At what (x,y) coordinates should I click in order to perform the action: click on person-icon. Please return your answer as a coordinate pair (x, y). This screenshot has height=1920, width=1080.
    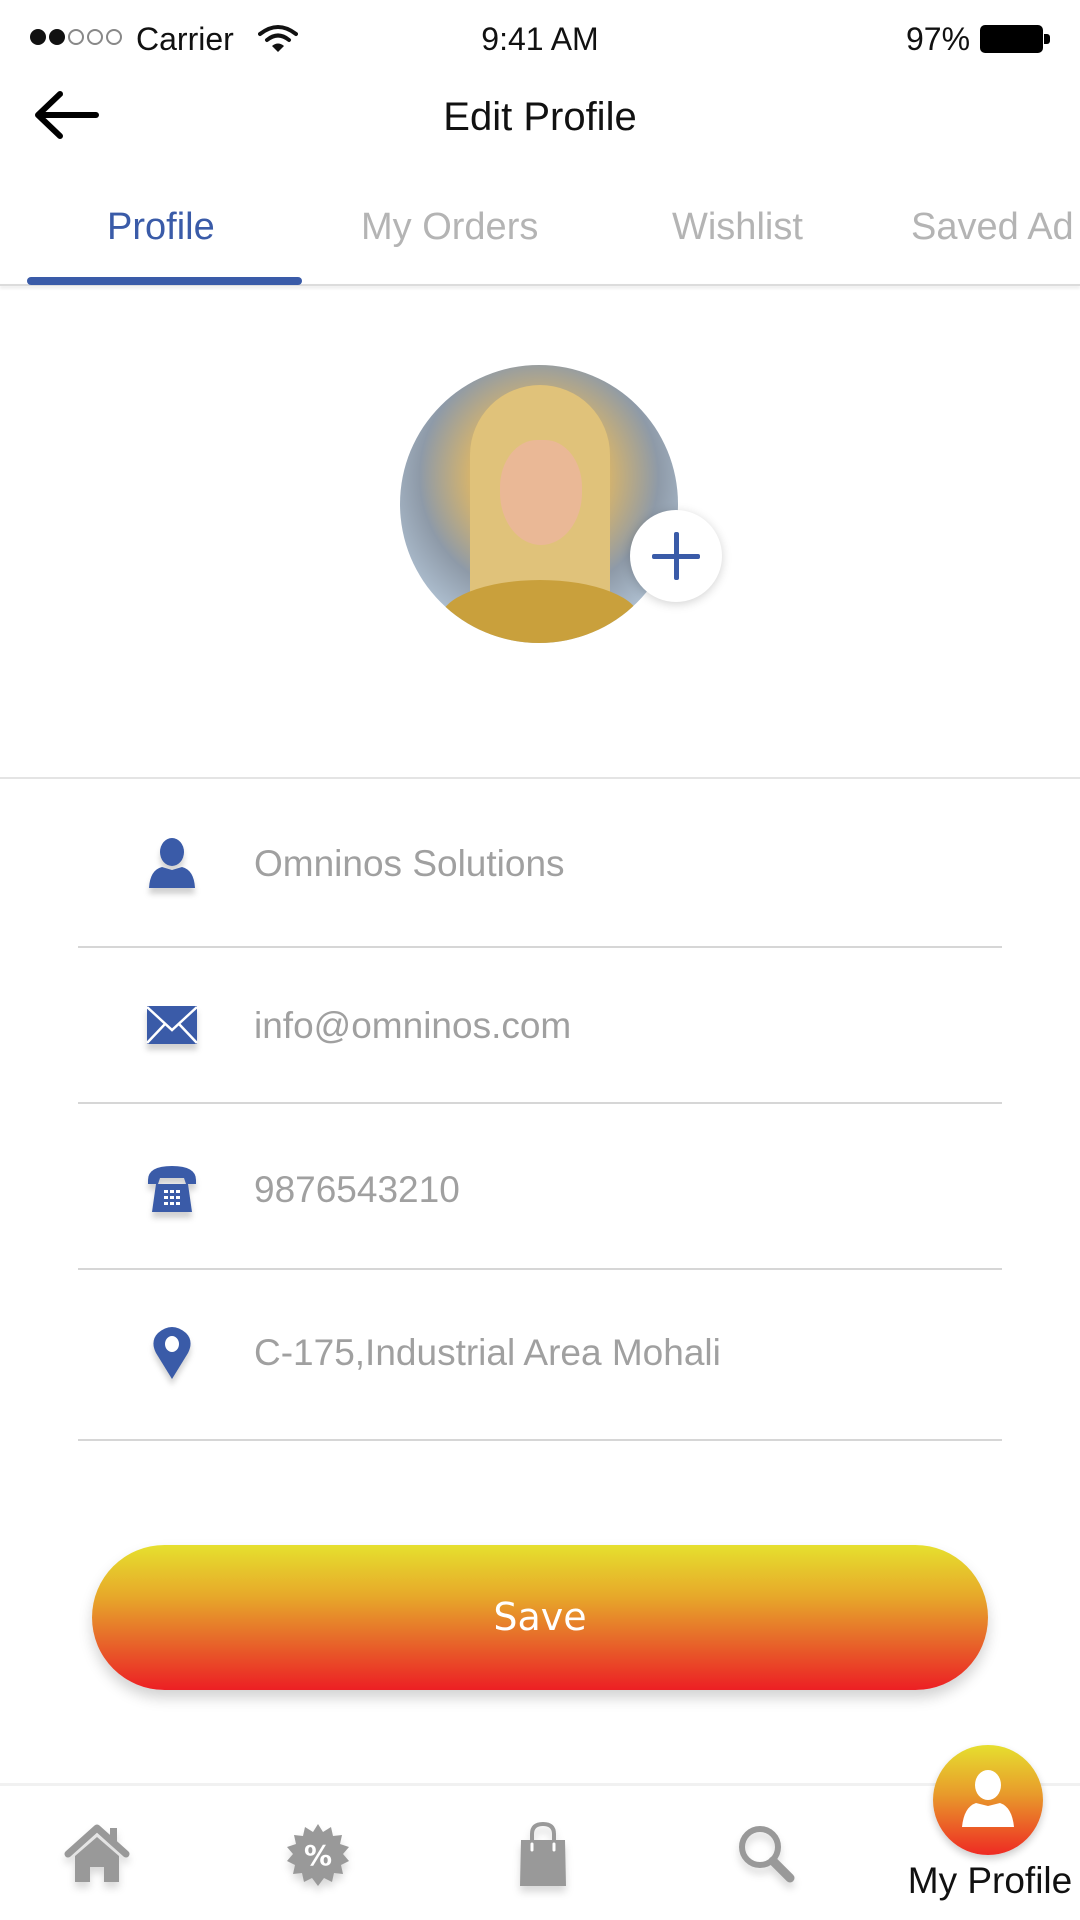
    Looking at the image, I should click on (172, 864).